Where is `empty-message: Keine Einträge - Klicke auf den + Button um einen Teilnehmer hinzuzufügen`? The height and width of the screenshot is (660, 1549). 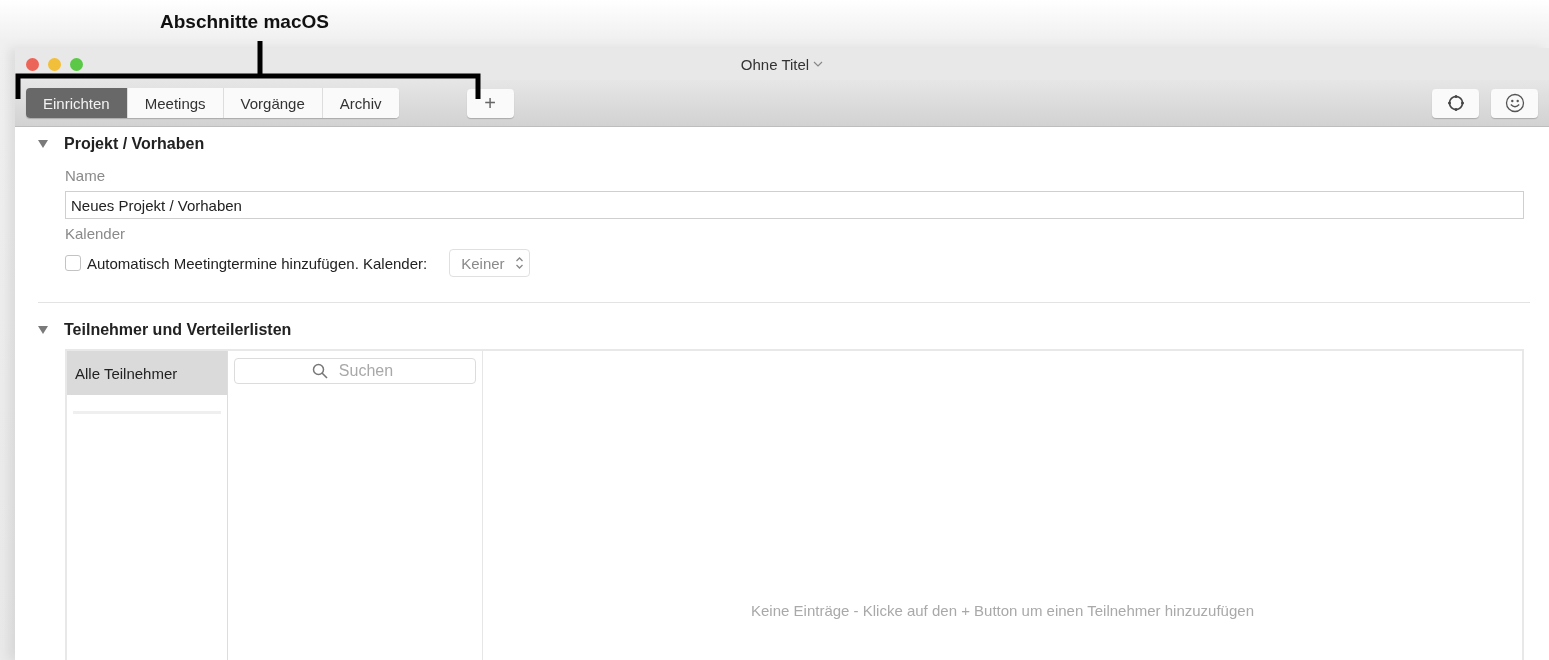 empty-message: Keine Einträge - Klicke auf den + Button um einen Teilnehmer hinzuzufügen is located at coordinates (1002, 610).